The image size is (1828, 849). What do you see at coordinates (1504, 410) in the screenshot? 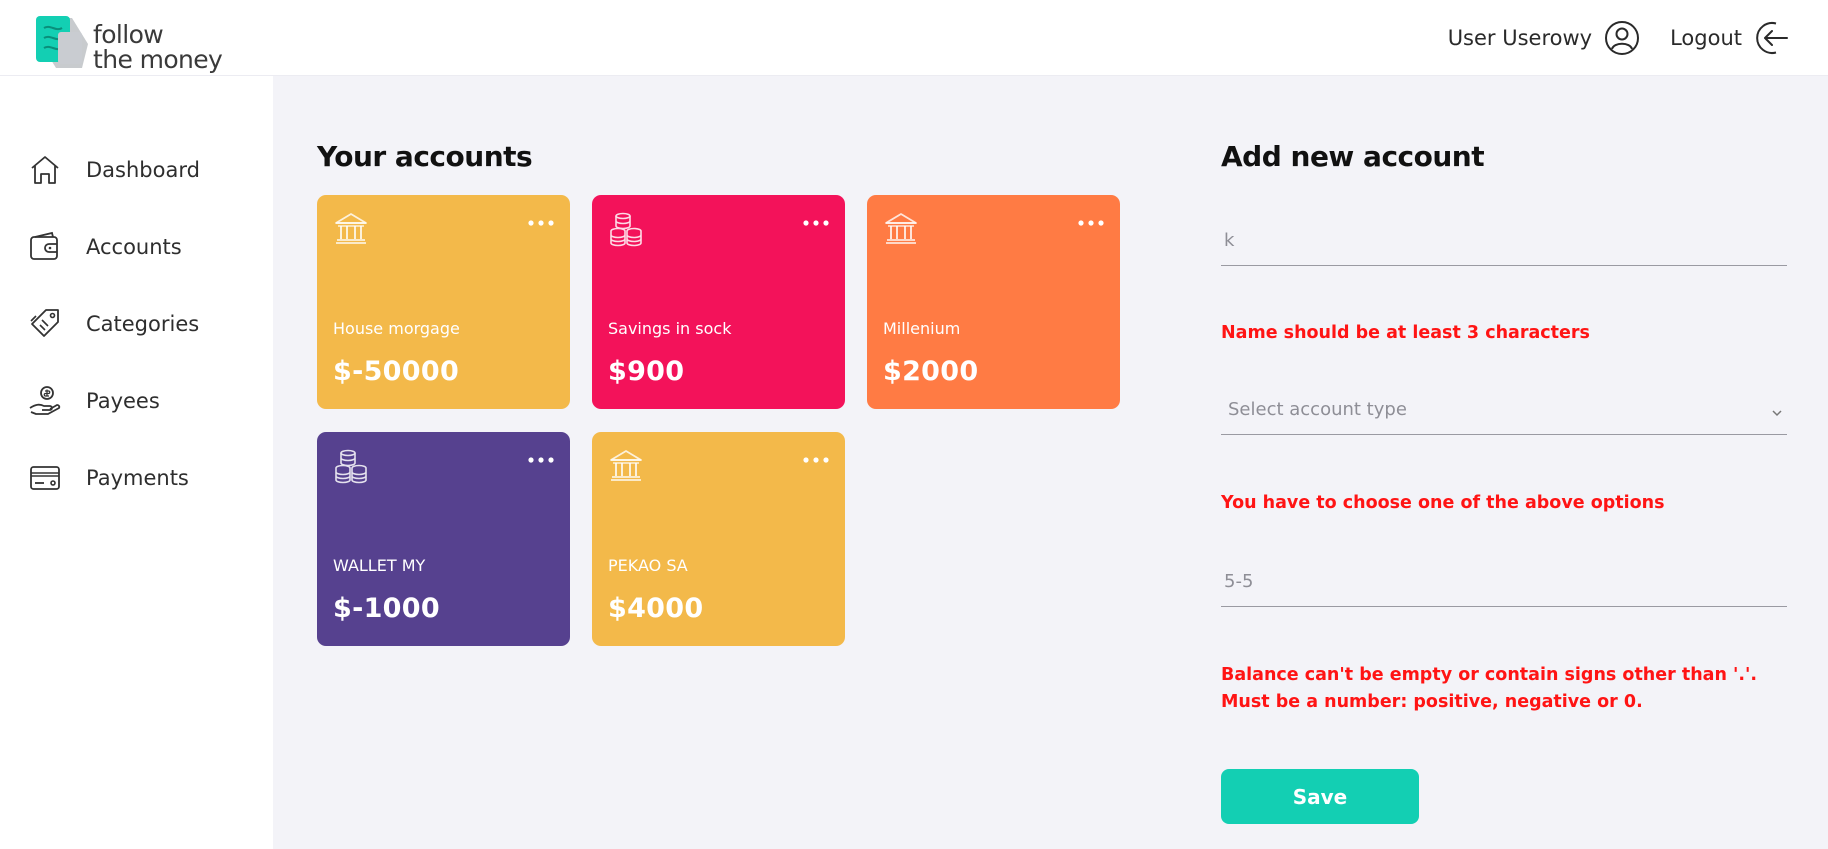
I see `account-type-select: Select account type` at bounding box center [1504, 410].